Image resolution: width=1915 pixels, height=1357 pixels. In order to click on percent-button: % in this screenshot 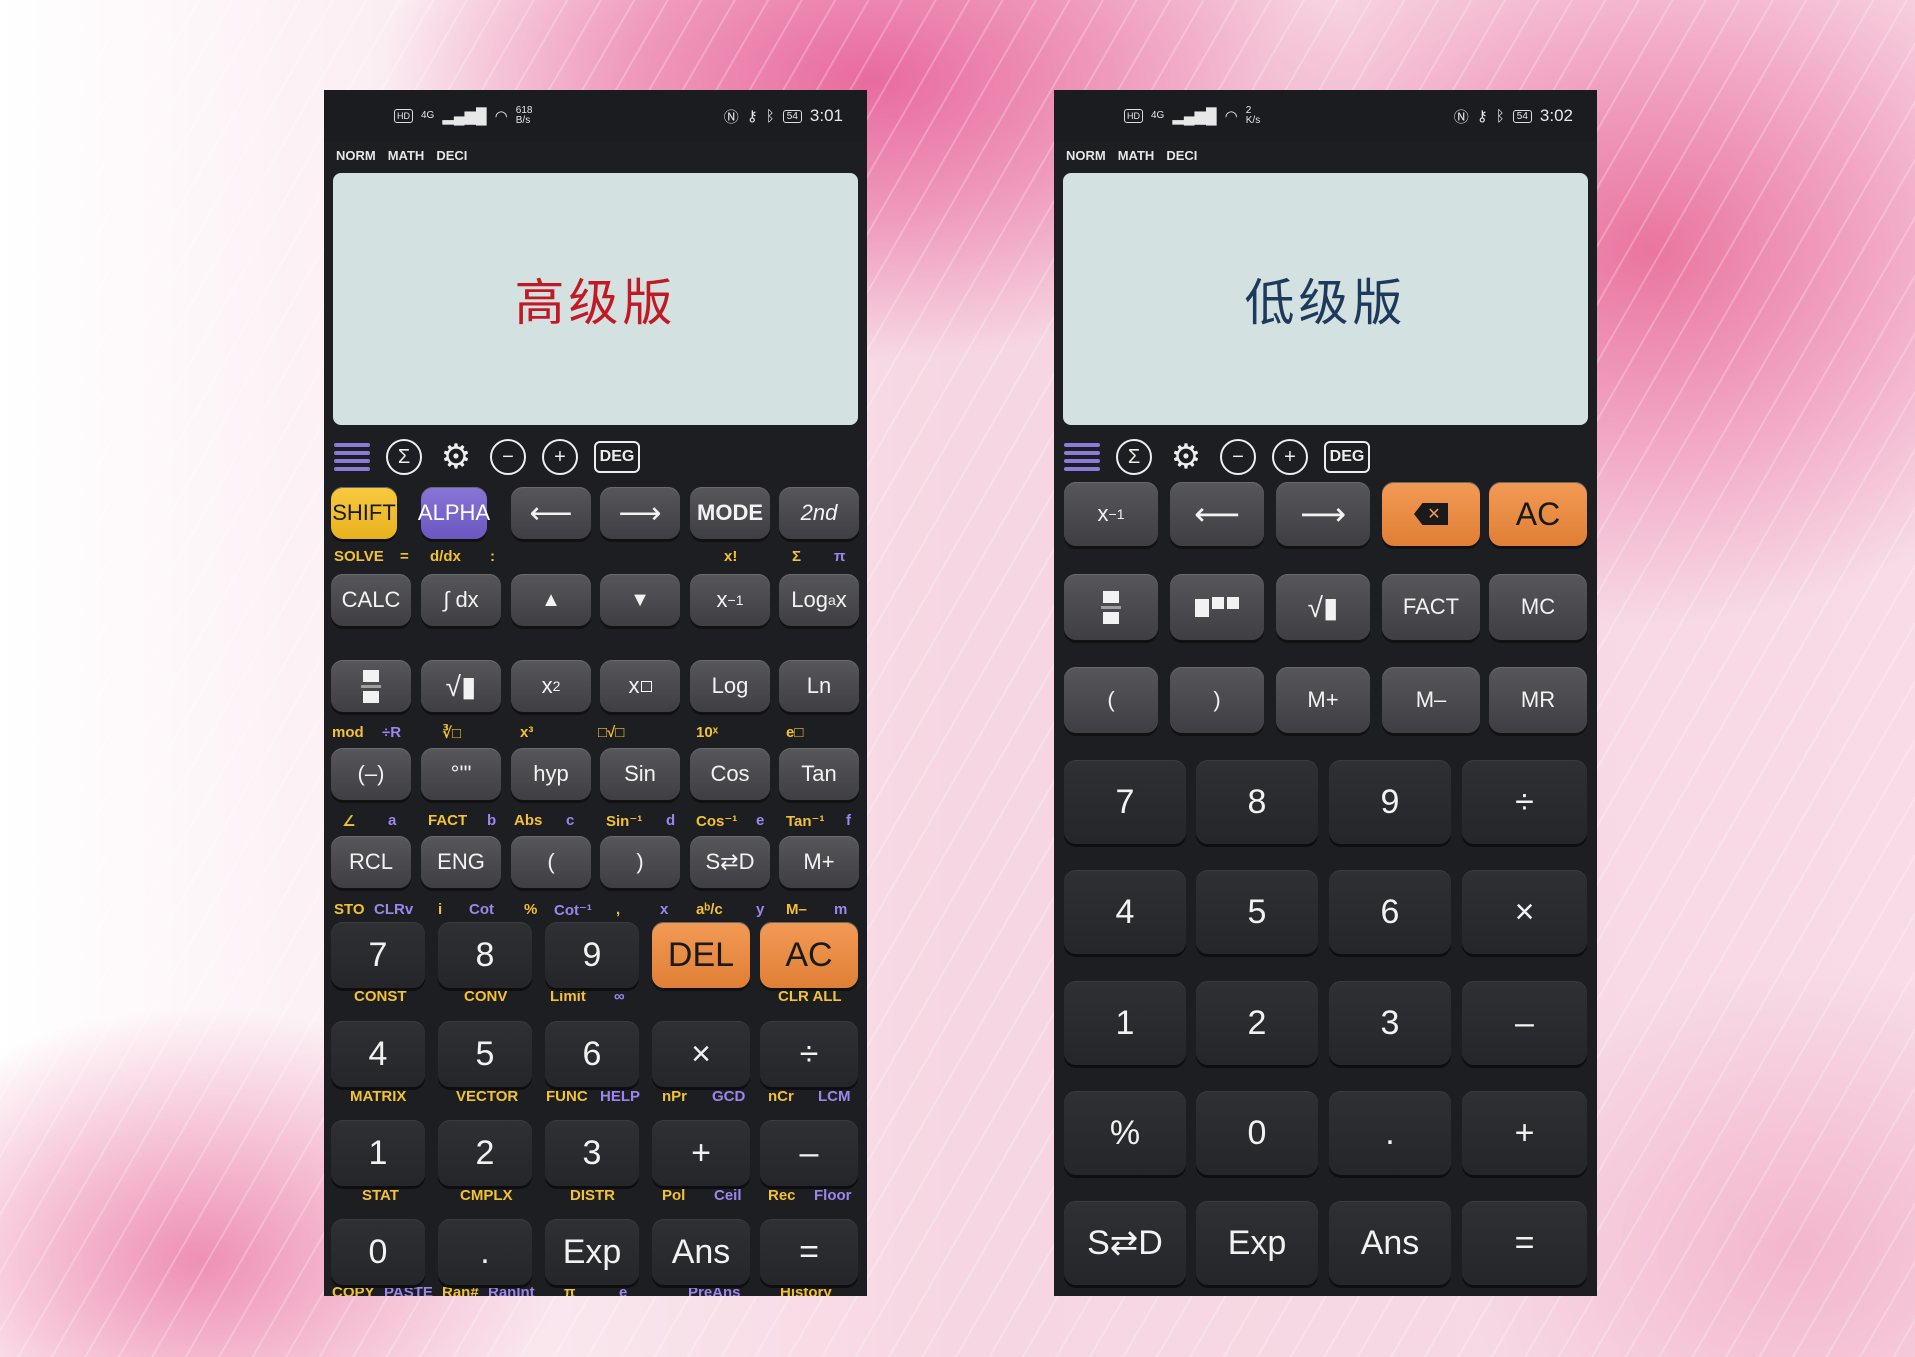, I will do `click(1125, 1133)`.